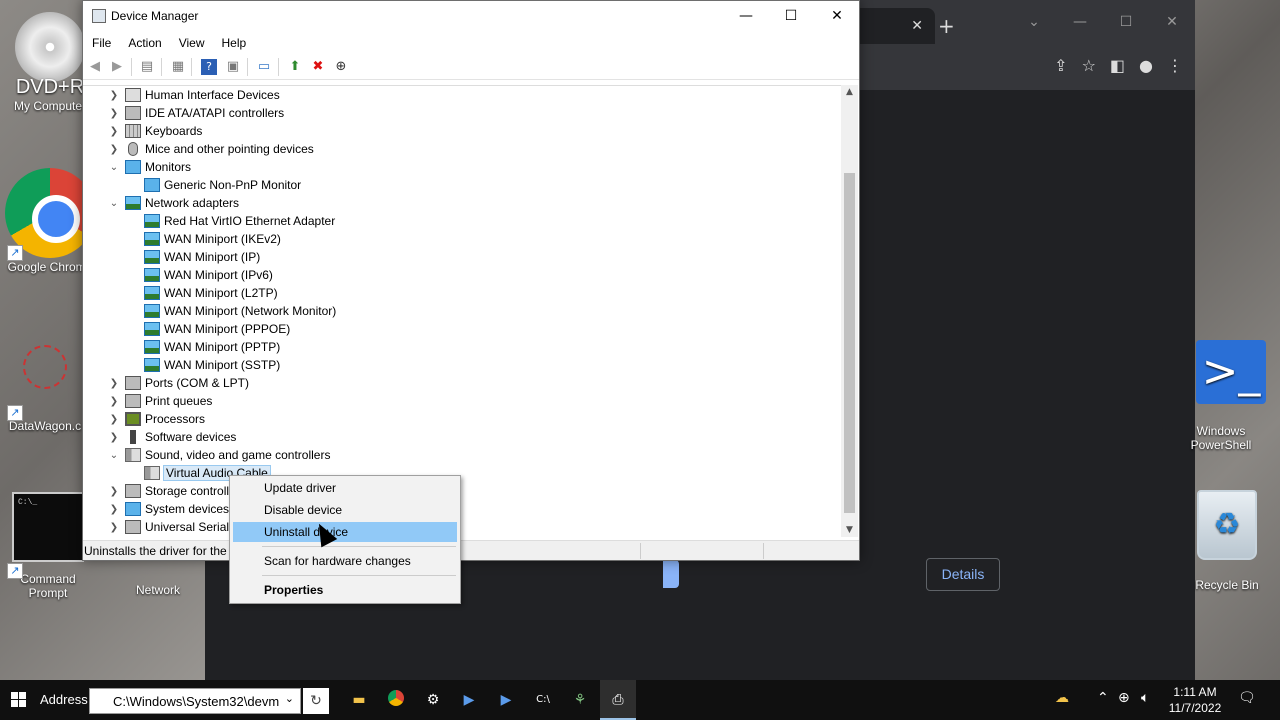 This screenshot has width=1280, height=720. Describe the element at coordinates (746, 16) in the screenshot. I see `minimize-button: —` at that location.